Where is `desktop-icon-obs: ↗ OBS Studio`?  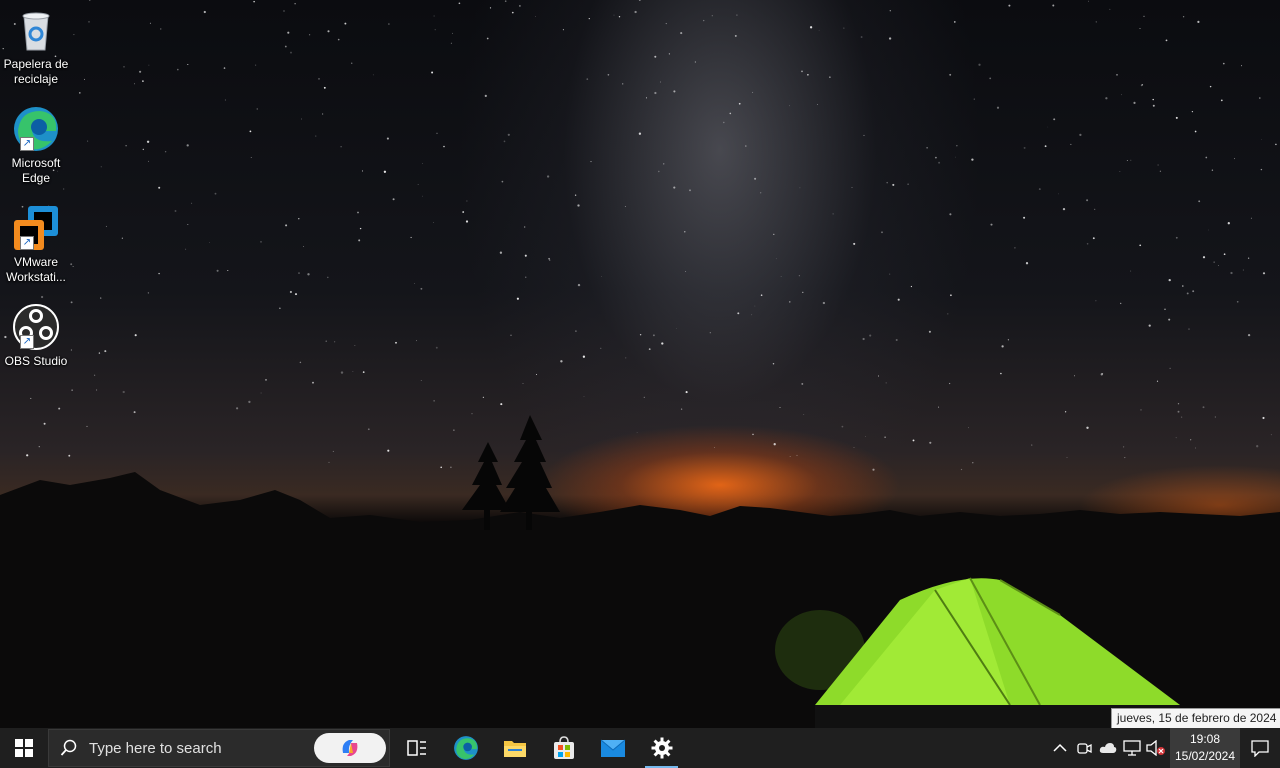
desktop-icon-obs: ↗ OBS Studio is located at coordinates (36, 336).